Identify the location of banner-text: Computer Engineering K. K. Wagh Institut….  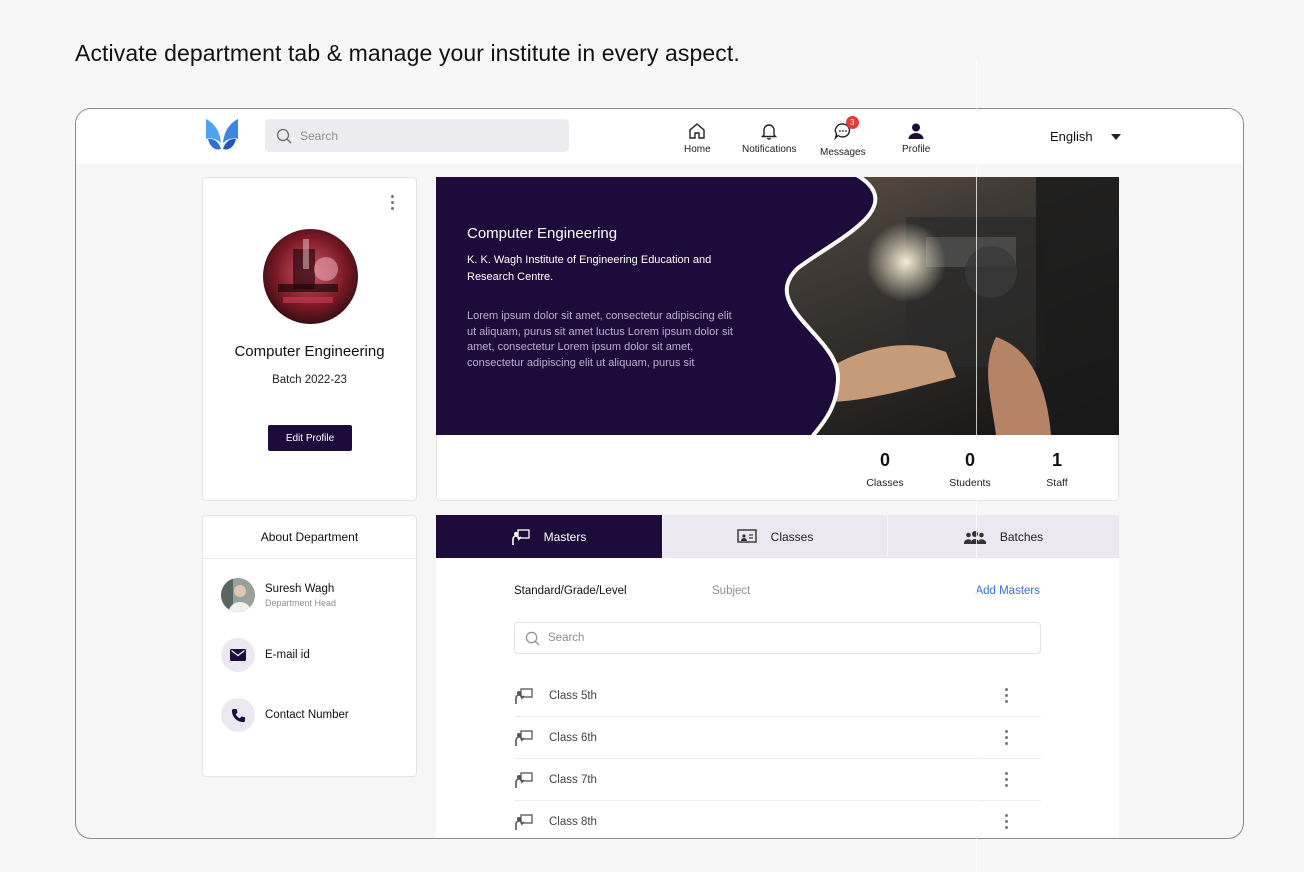
(602, 298).